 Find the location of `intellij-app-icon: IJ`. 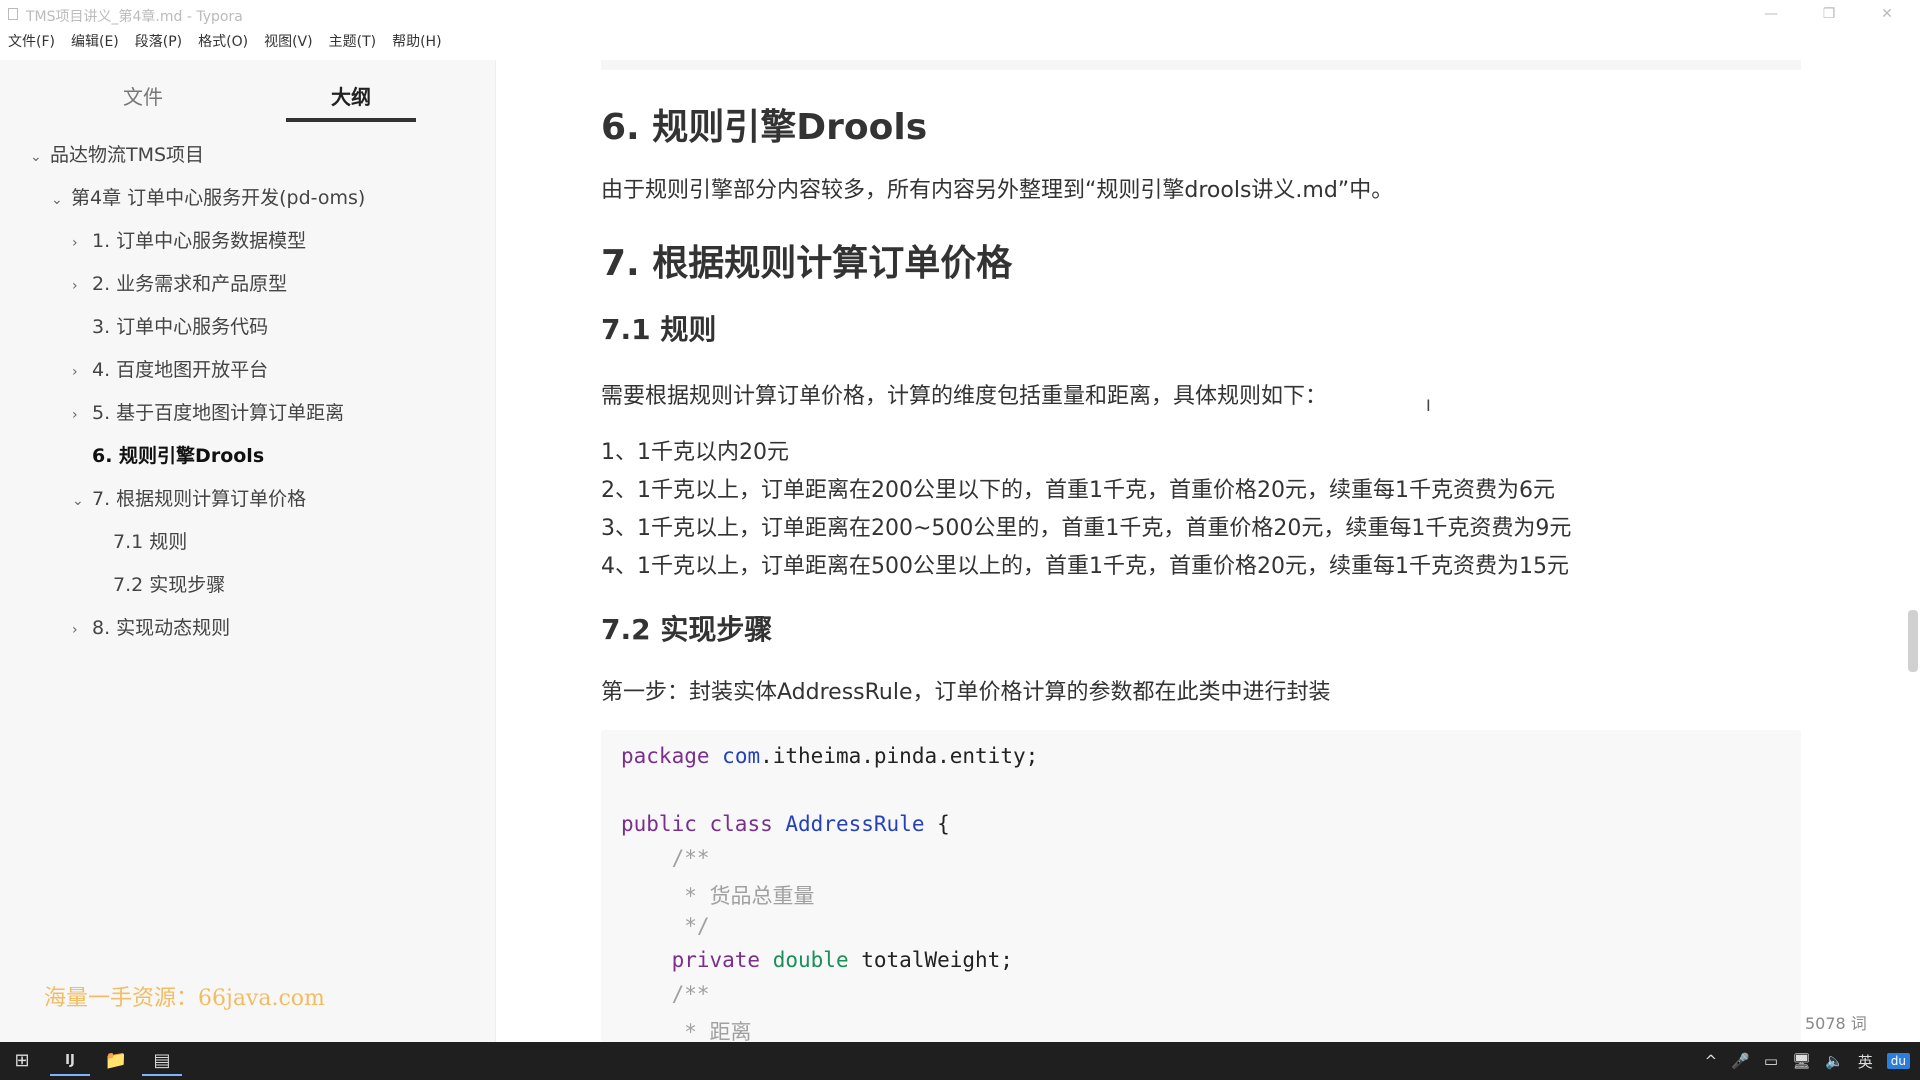

intellij-app-icon: IJ is located at coordinates (70, 1061).